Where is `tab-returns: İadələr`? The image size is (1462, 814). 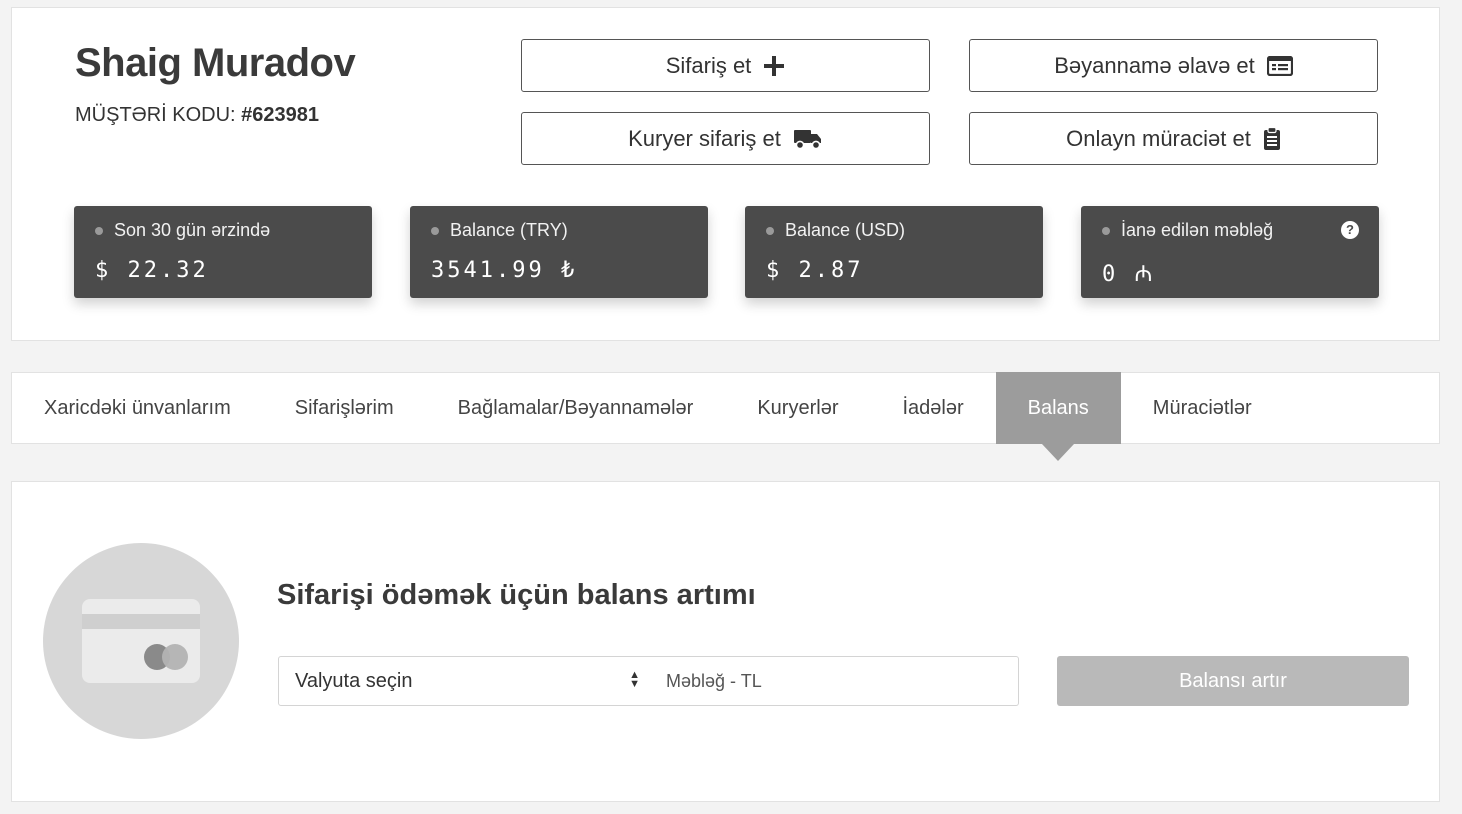
tab-returns: İadələr is located at coordinates (932, 408).